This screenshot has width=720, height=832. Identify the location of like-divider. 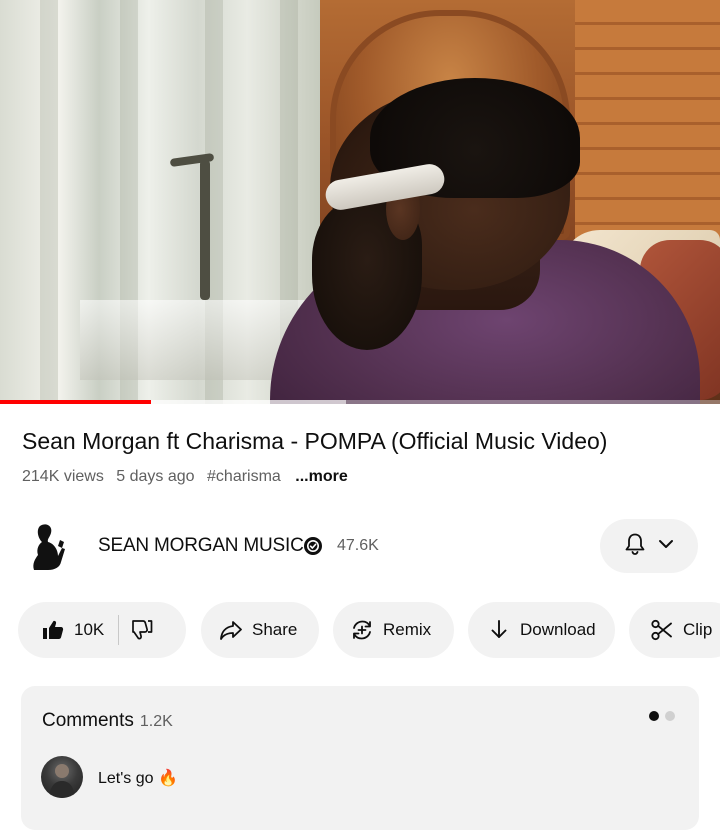
(119, 630).